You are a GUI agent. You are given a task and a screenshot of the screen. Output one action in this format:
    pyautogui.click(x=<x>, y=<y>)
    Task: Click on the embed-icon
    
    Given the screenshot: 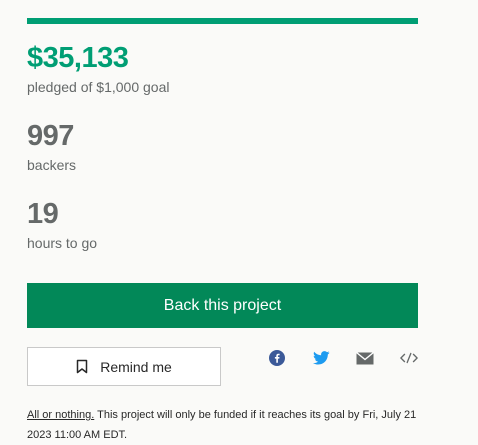 What is the action you would take?
    pyautogui.click(x=409, y=358)
    